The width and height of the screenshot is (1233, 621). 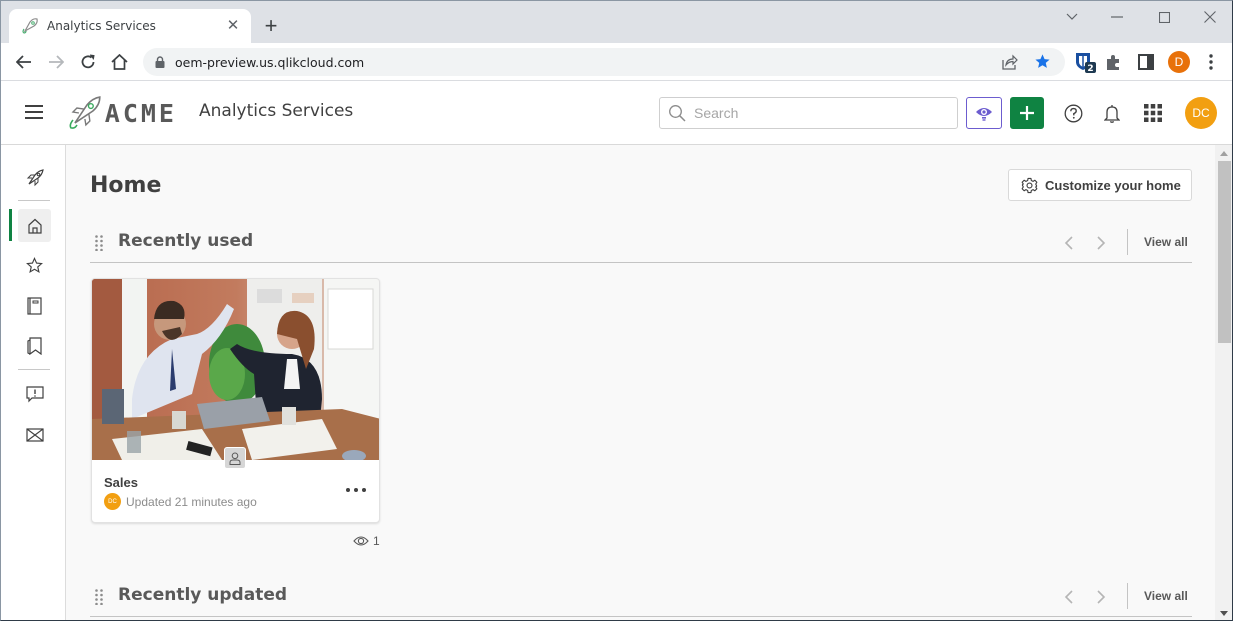 I want to click on rocket-logo-icon, so click(x=85, y=112).